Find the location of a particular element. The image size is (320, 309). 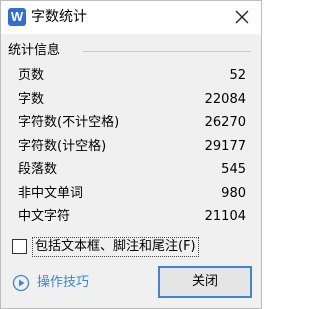

stat-value: 545 is located at coordinates (233, 169).